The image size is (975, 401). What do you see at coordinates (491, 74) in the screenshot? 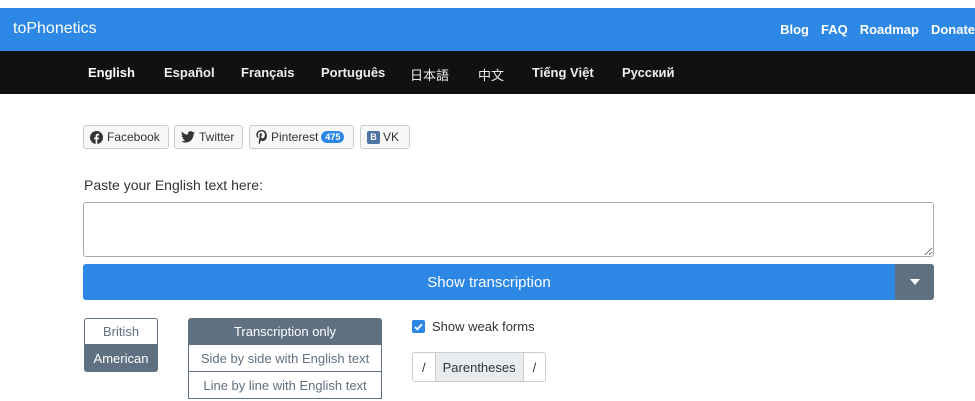
I see `lang-chinese: 中文` at bounding box center [491, 74].